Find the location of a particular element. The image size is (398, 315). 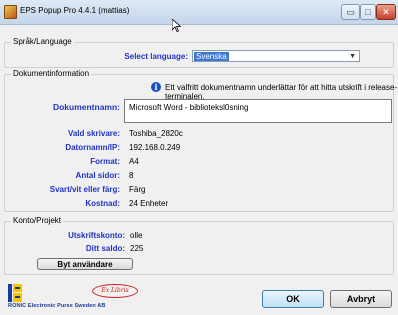

printer-label: Vald skrivare: is located at coordinates (93, 133).